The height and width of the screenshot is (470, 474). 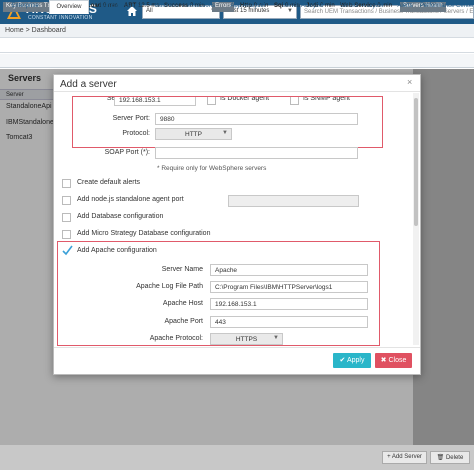 I want to click on nodejs-agent-port-input, so click(x=293, y=201).